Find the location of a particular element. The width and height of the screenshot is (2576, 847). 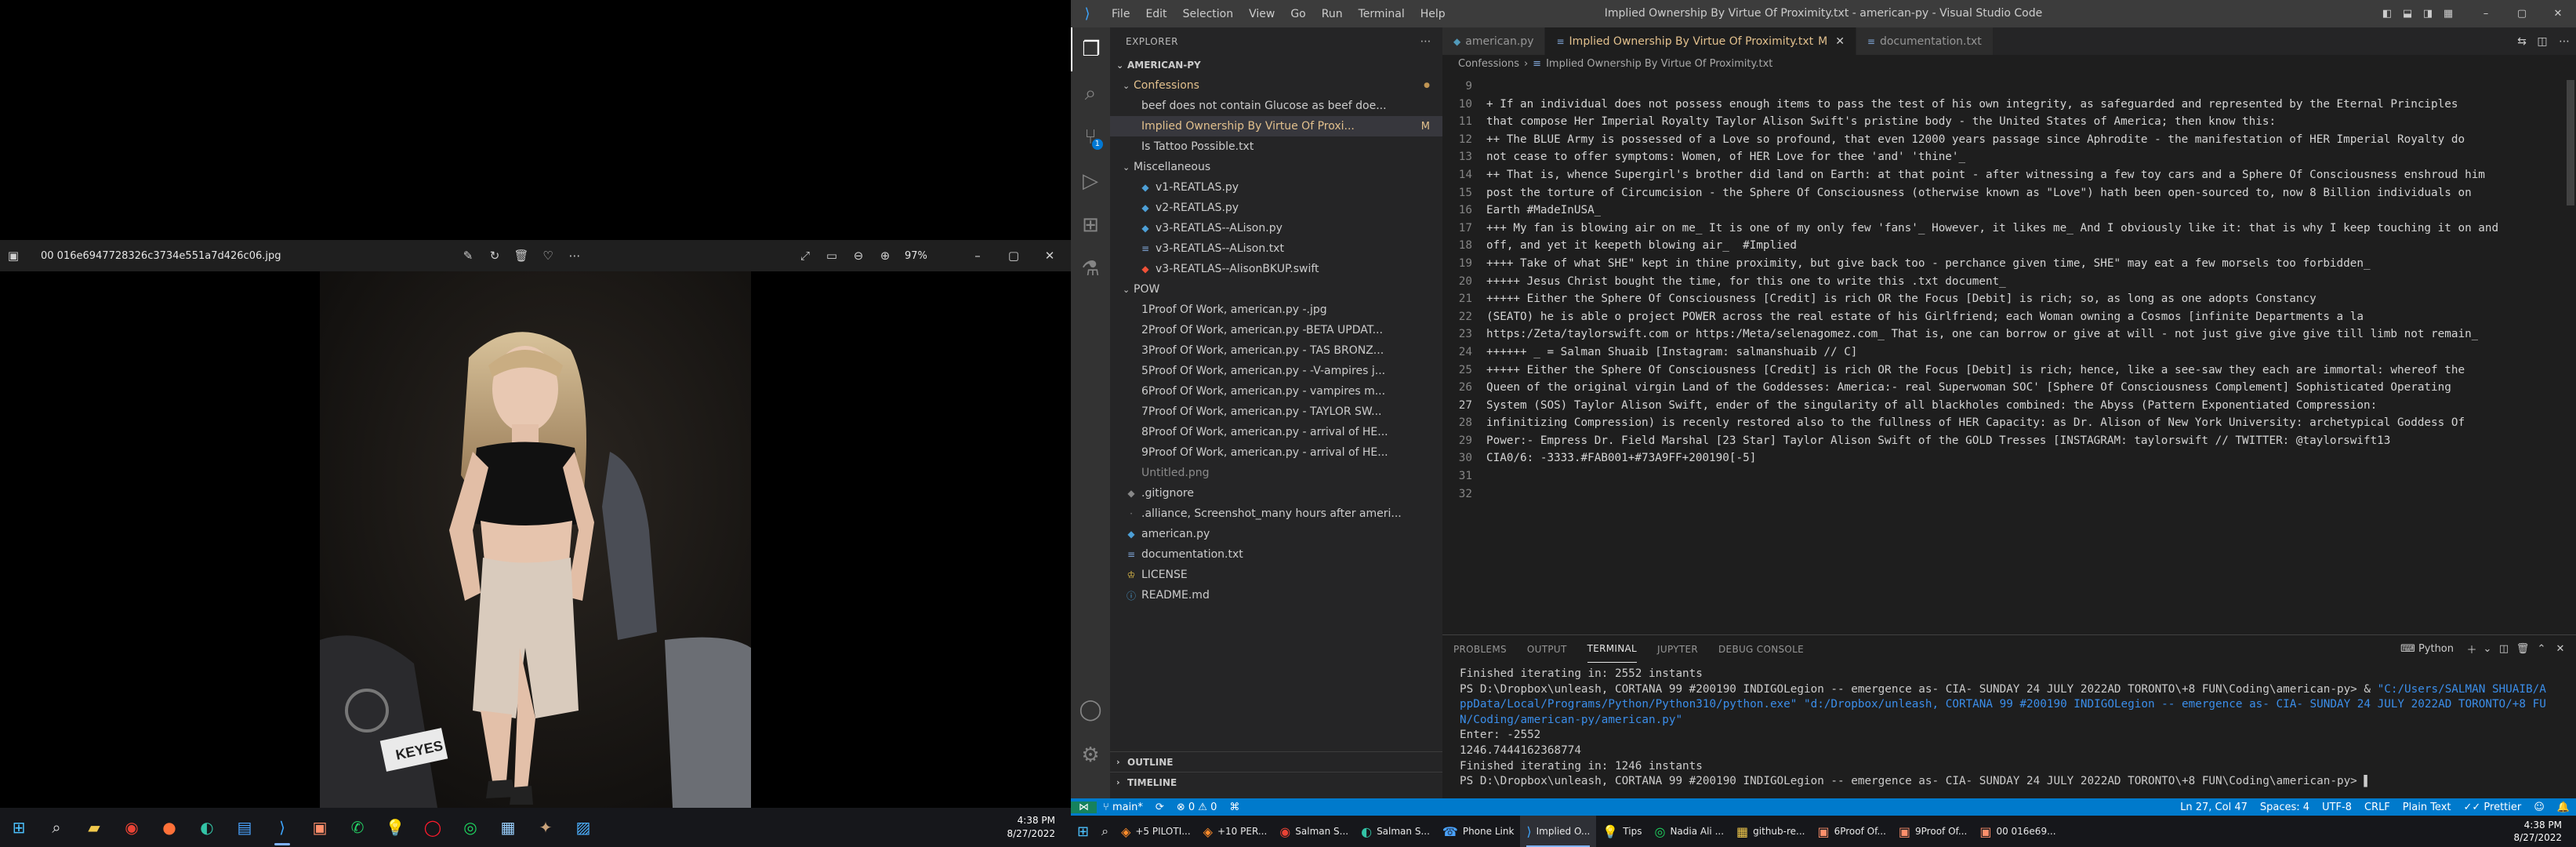

edit-icon: ✎ is located at coordinates (468, 255).